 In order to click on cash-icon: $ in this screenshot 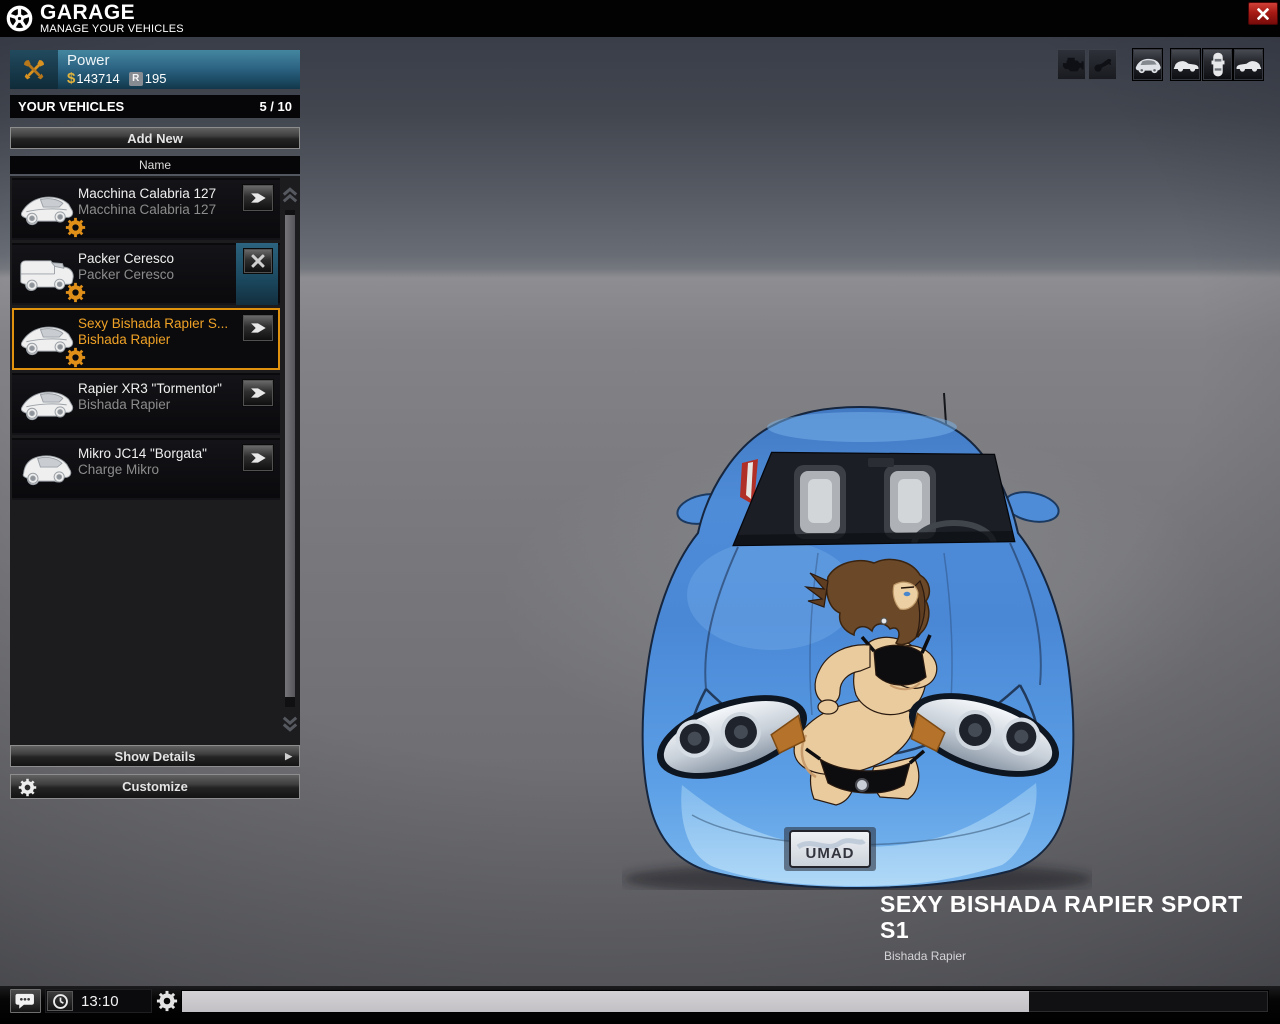, I will do `click(71, 78)`.